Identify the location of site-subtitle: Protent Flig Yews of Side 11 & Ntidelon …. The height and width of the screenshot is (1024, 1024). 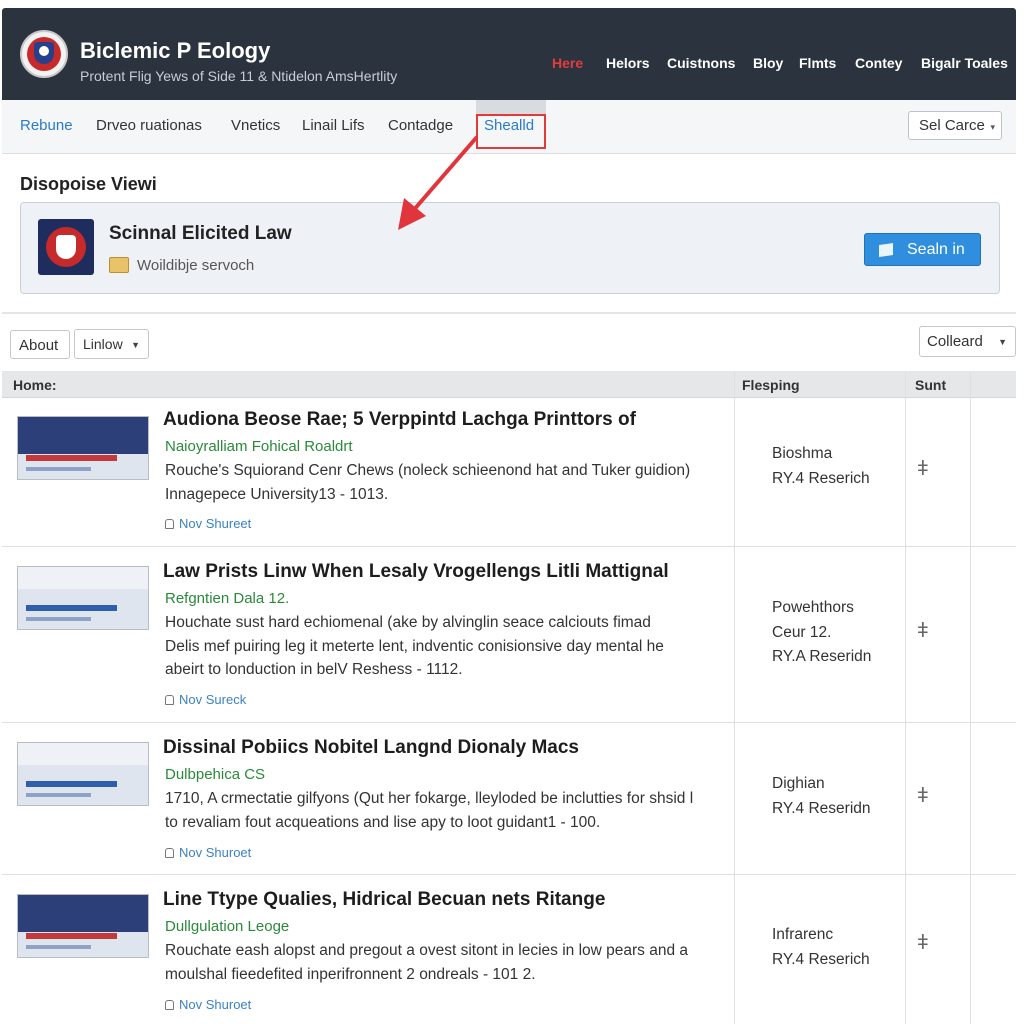
(239, 76).